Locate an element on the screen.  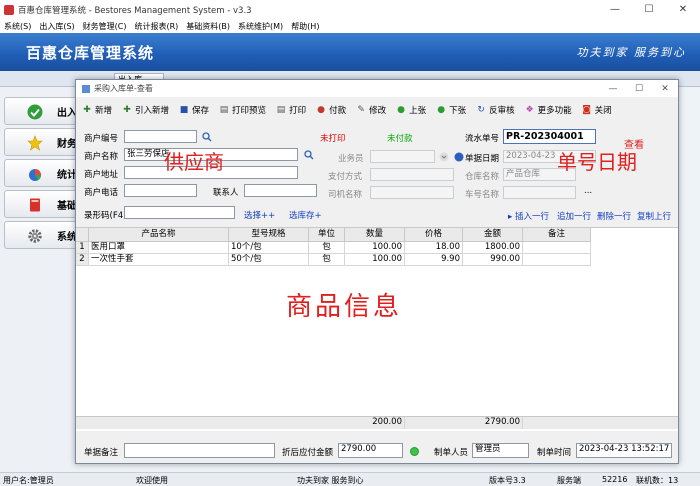
toolbar-print-button: ▤ 打印 is located at coordinates (291, 110).